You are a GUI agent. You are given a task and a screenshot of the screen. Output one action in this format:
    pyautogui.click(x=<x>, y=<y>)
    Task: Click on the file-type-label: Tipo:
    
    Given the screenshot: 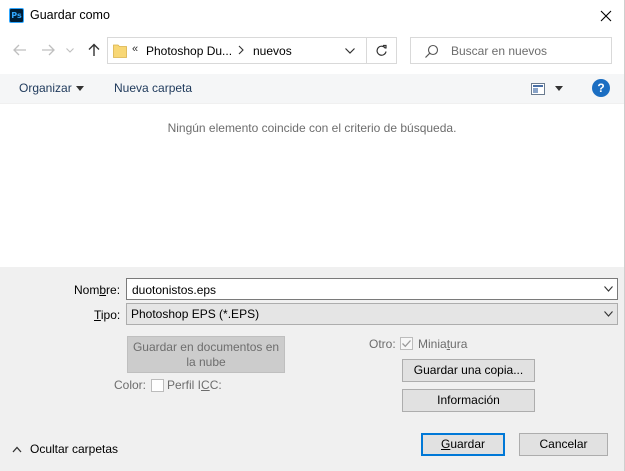 What is the action you would take?
    pyautogui.click(x=107, y=315)
    